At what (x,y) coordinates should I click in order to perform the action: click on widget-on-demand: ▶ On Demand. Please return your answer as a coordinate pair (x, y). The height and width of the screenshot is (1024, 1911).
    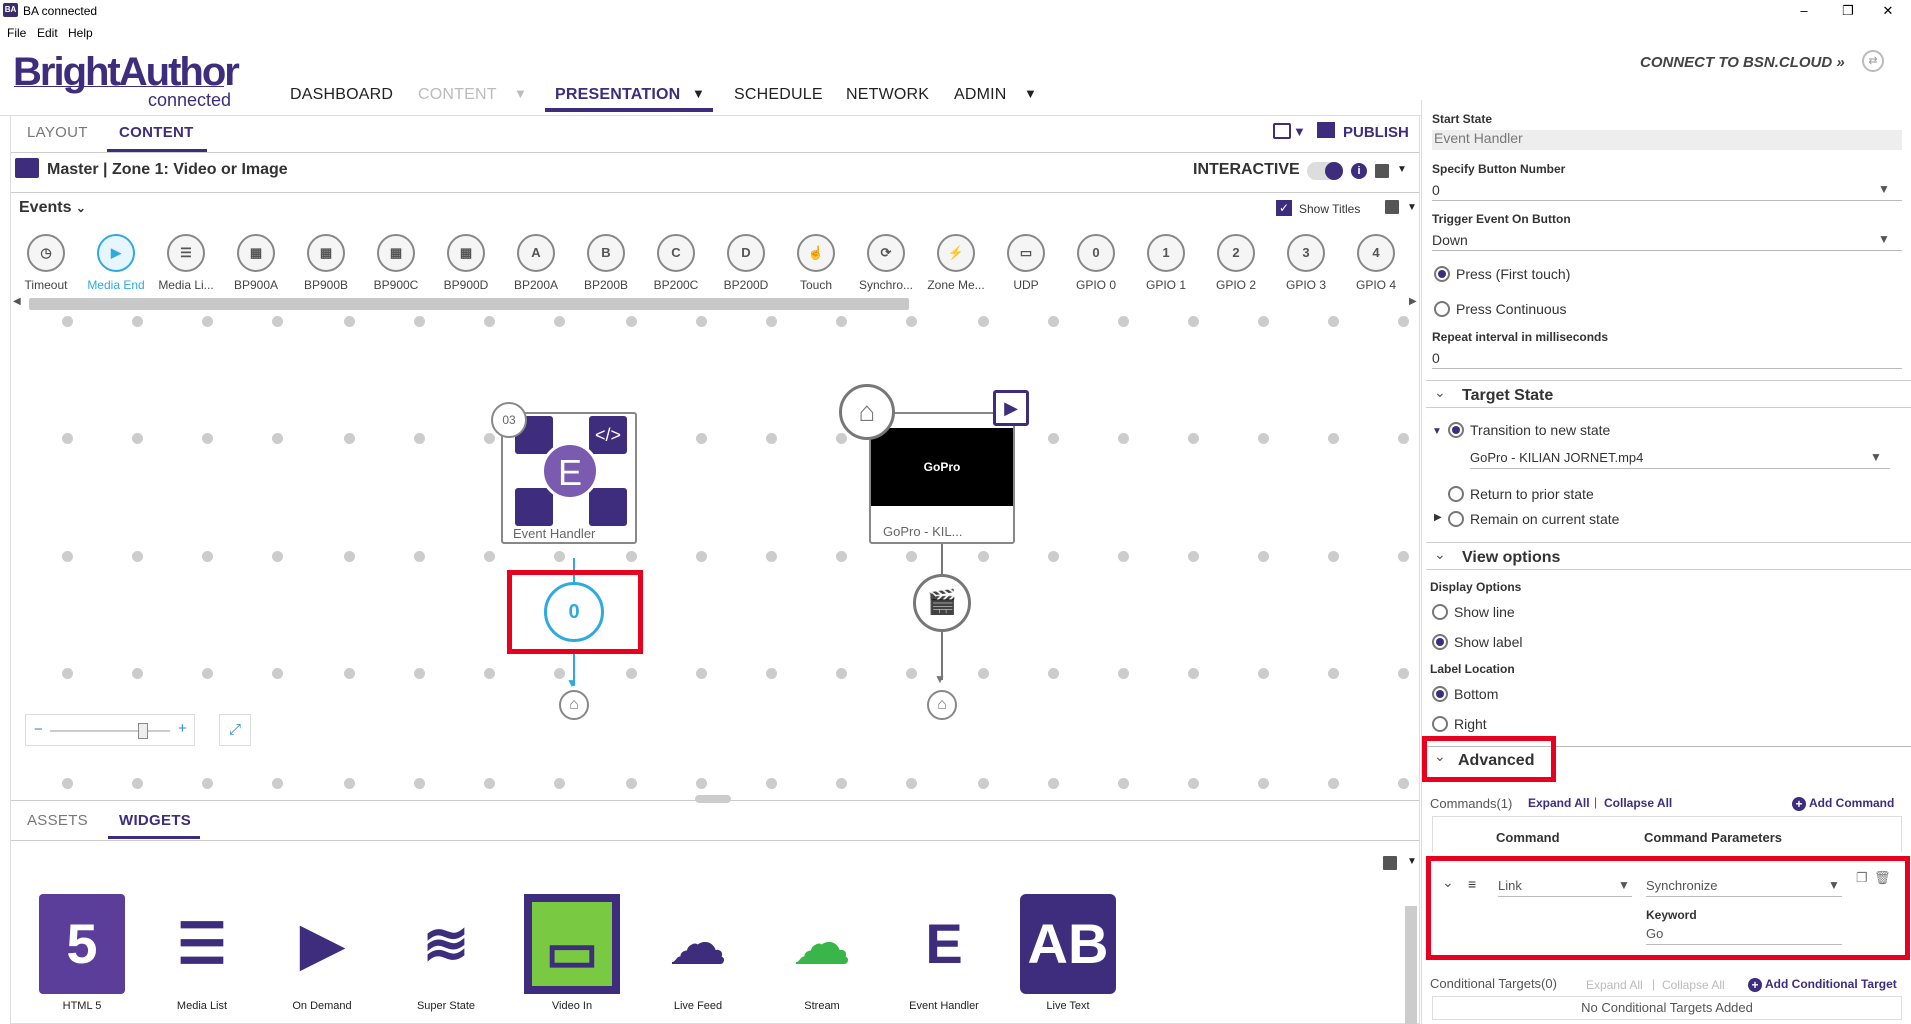
    Looking at the image, I should click on (322, 953).